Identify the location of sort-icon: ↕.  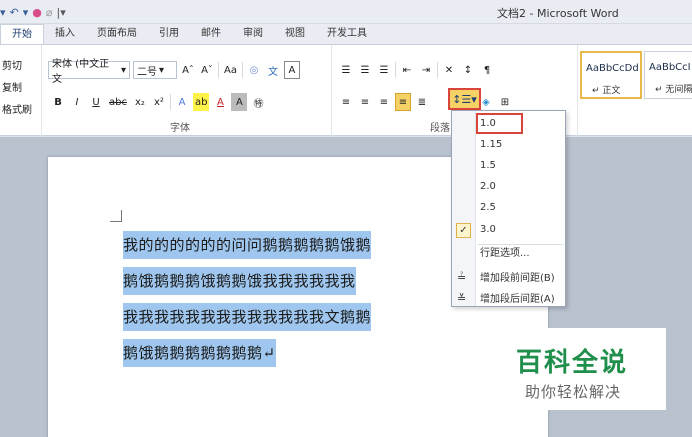
(468, 70).